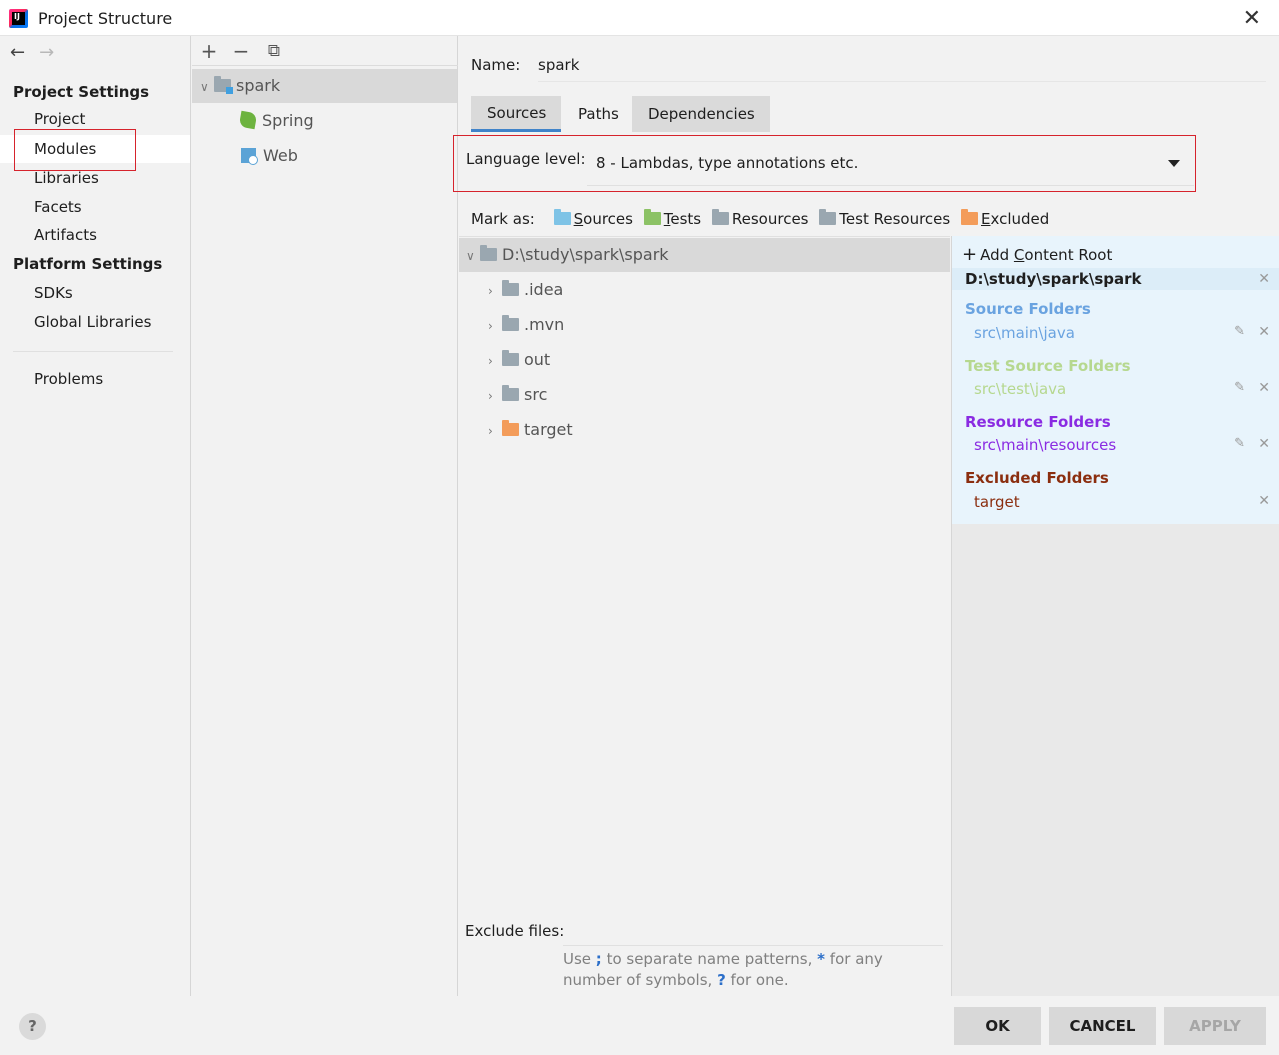  I want to click on name-field-underline, so click(902, 81).